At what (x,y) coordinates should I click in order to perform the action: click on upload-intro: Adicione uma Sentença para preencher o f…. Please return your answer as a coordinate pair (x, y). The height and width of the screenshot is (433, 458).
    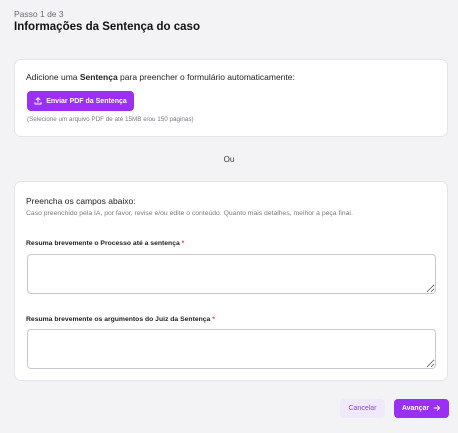
    Looking at the image, I should click on (160, 77).